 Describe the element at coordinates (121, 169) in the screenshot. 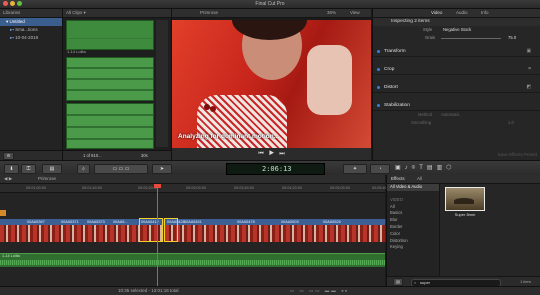

I see `edit-tools-group: ▭ ▭ ▭` at that location.